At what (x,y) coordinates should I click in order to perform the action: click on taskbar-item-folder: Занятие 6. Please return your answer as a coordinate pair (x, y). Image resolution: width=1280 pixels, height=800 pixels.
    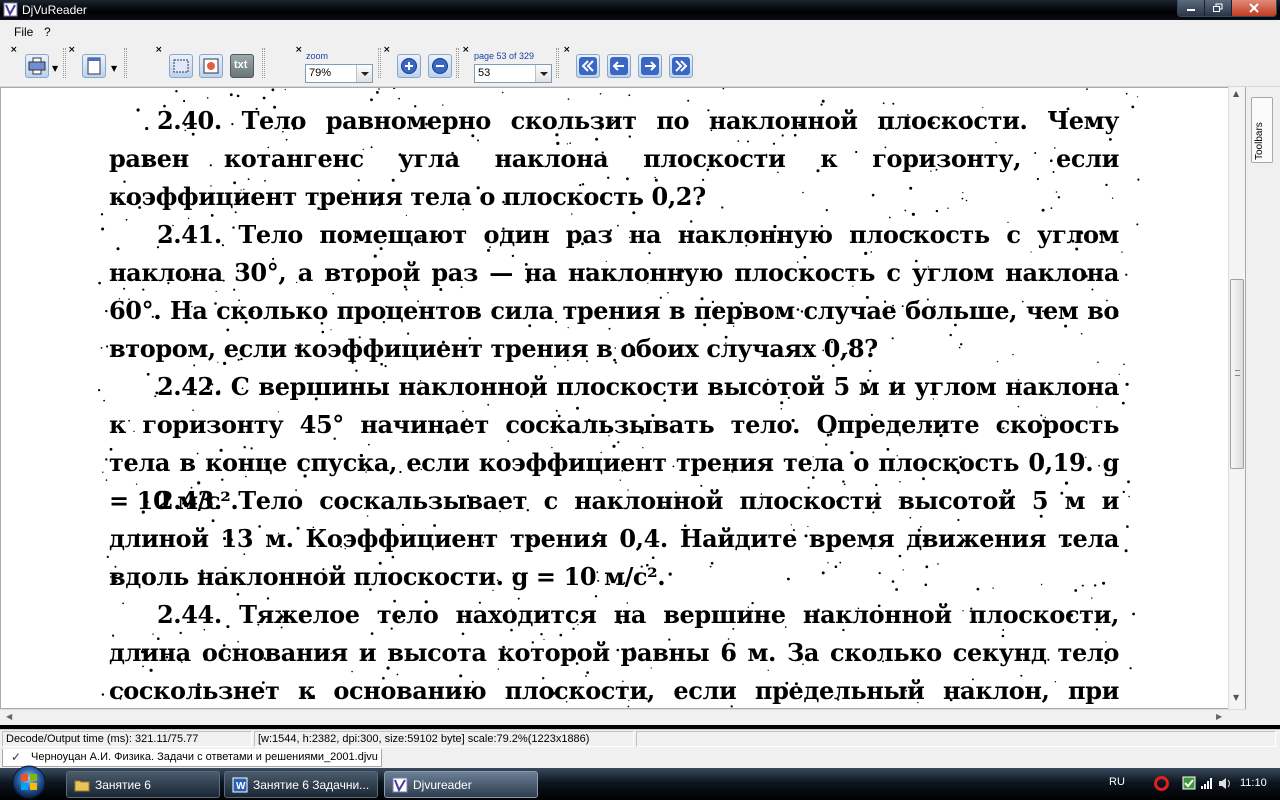
    Looking at the image, I should click on (143, 784).